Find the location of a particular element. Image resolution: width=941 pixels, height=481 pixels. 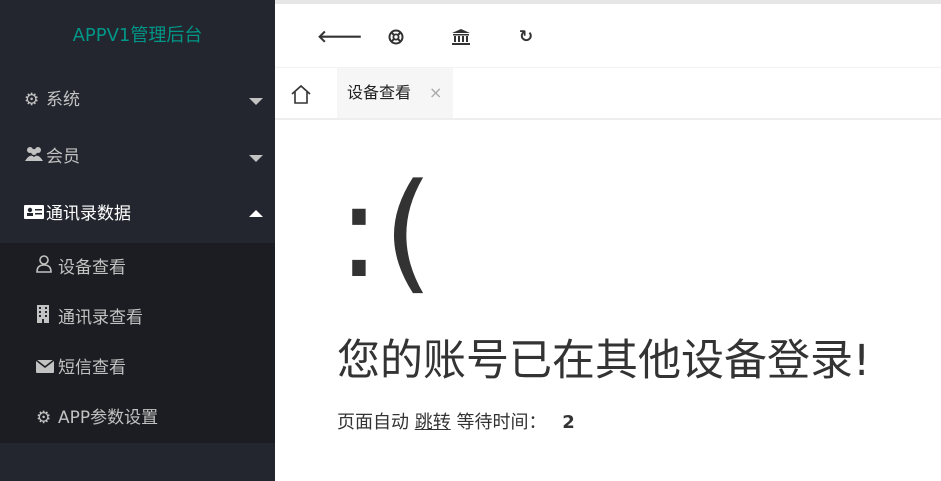

home-icon is located at coordinates (301, 94).